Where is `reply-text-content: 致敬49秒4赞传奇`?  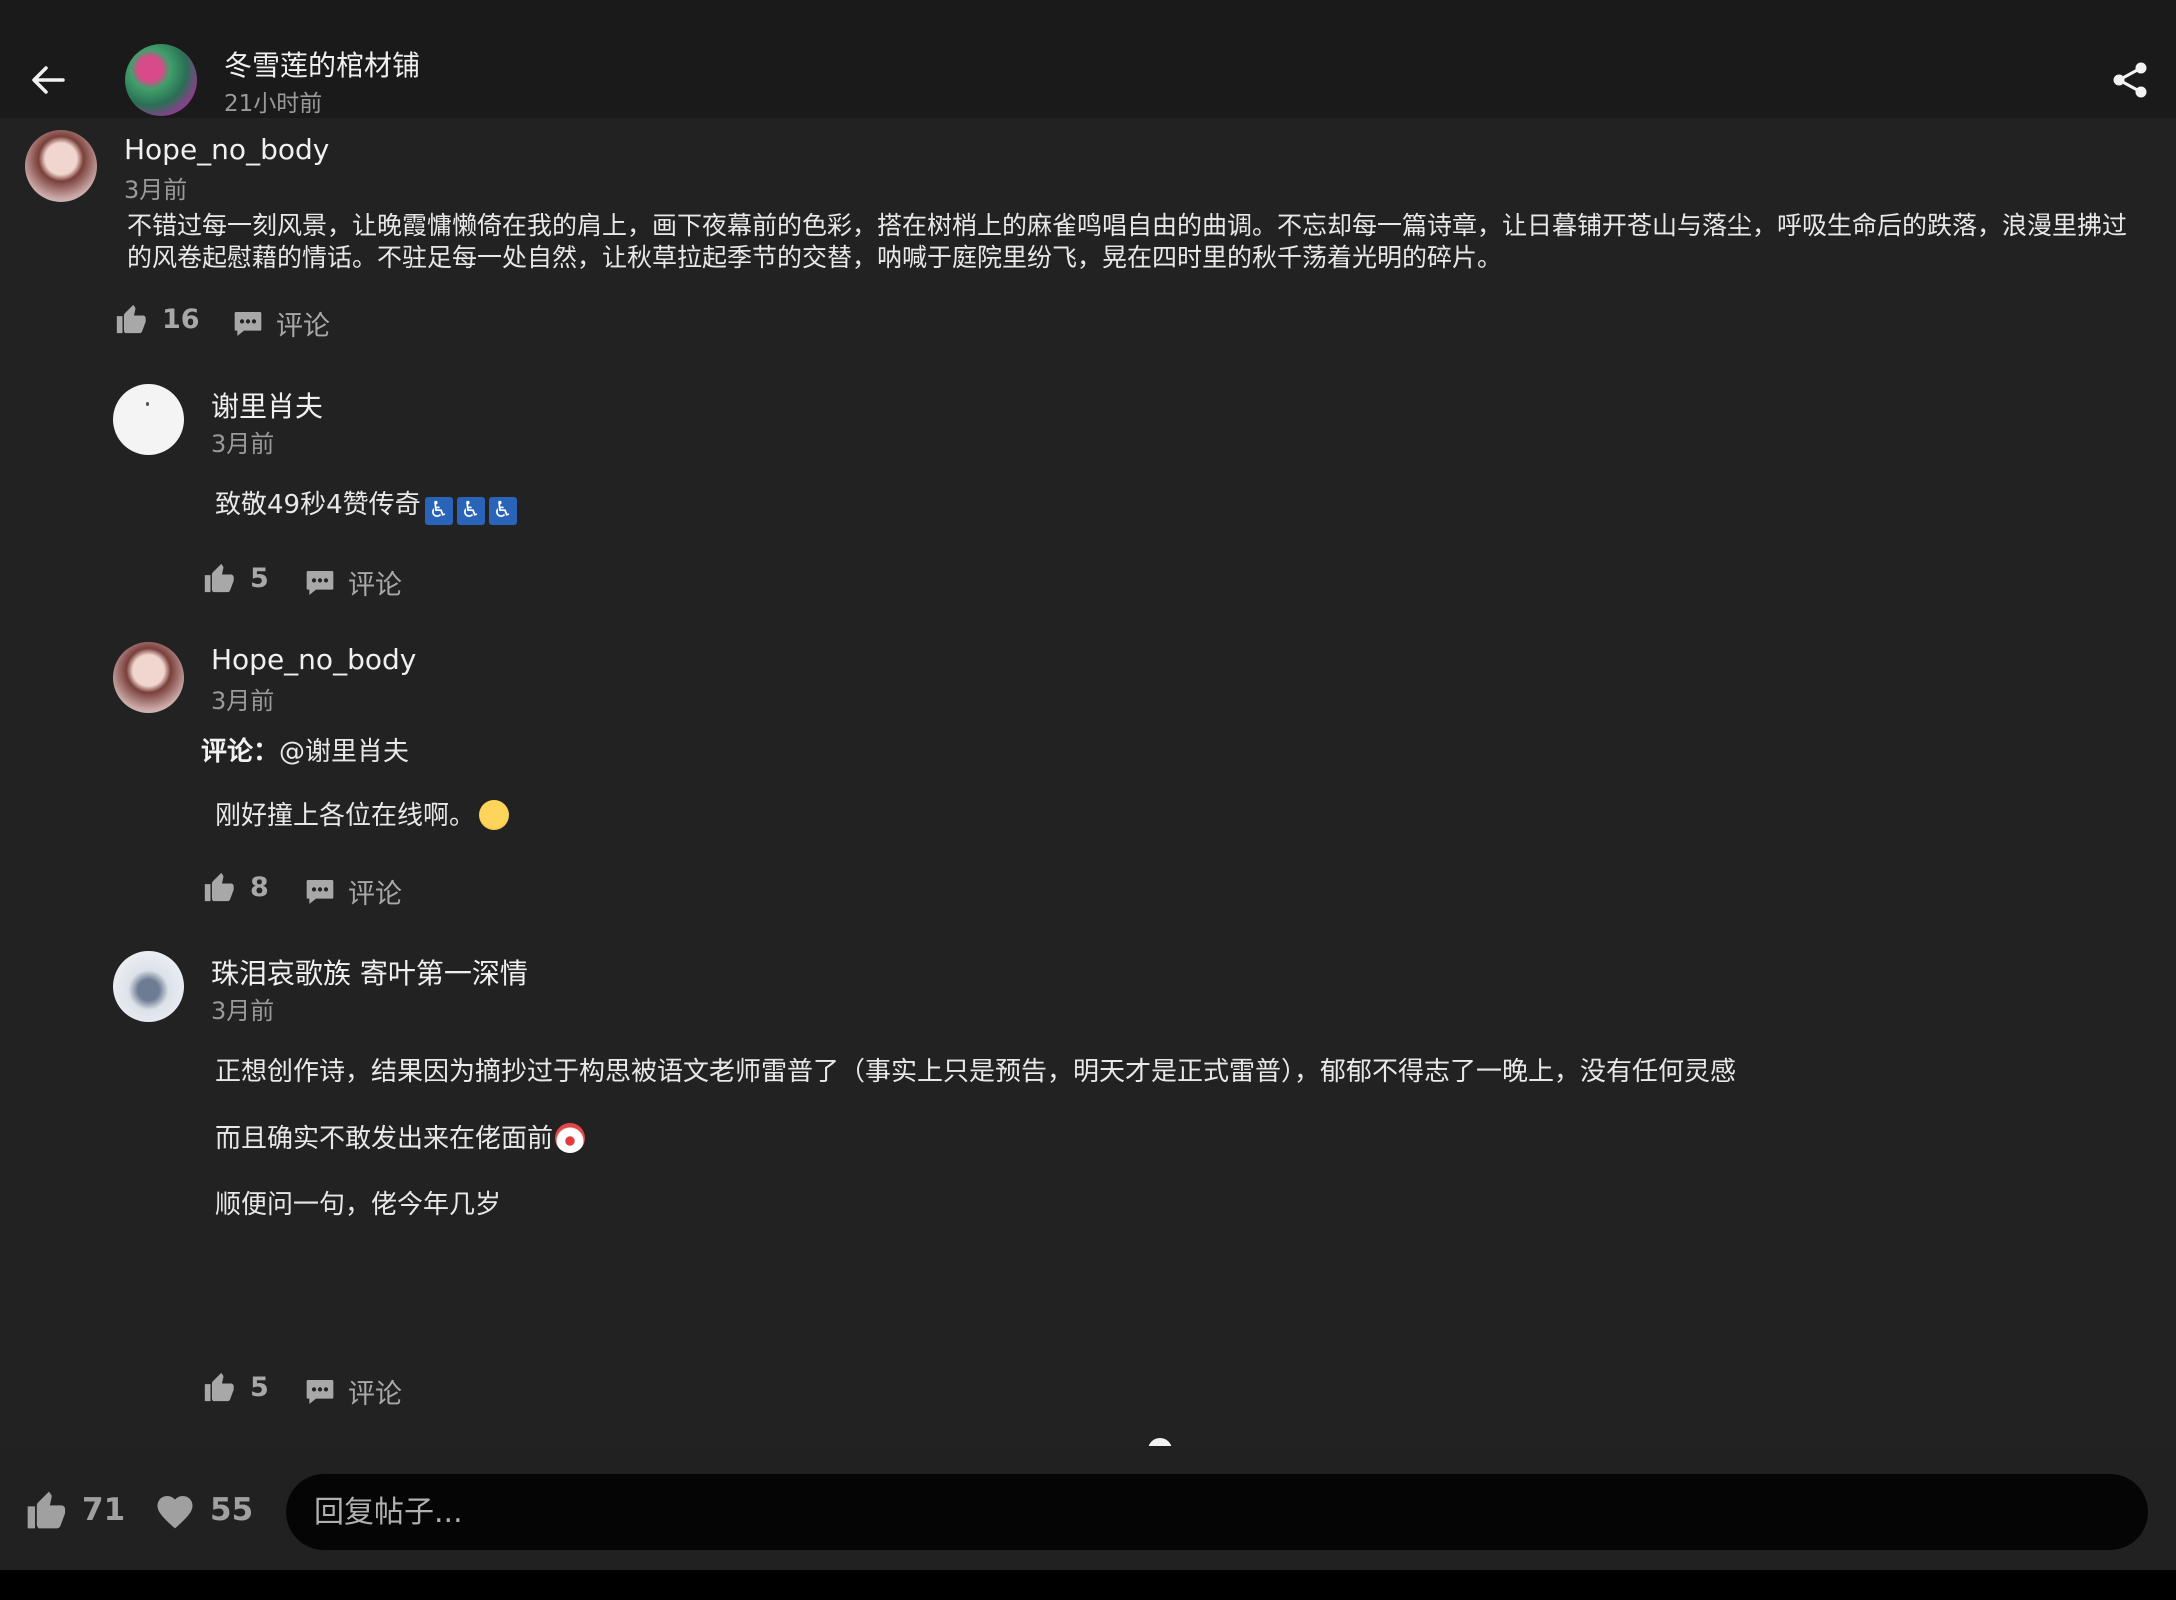
reply-text-content: 致敬49秒4赞传奇 is located at coordinates (318, 505).